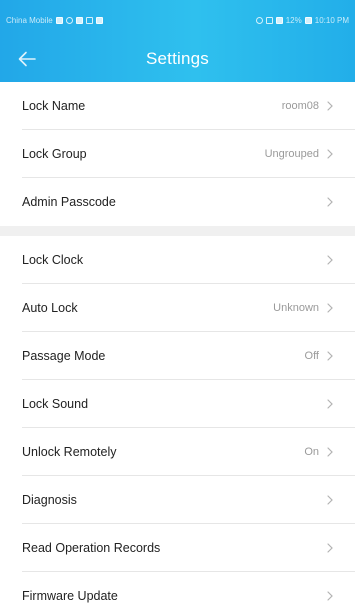 The height and width of the screenshot is (609, 355). I want to click on setting-row-passage-mode: Passage Mode Off, so click(177, 356).